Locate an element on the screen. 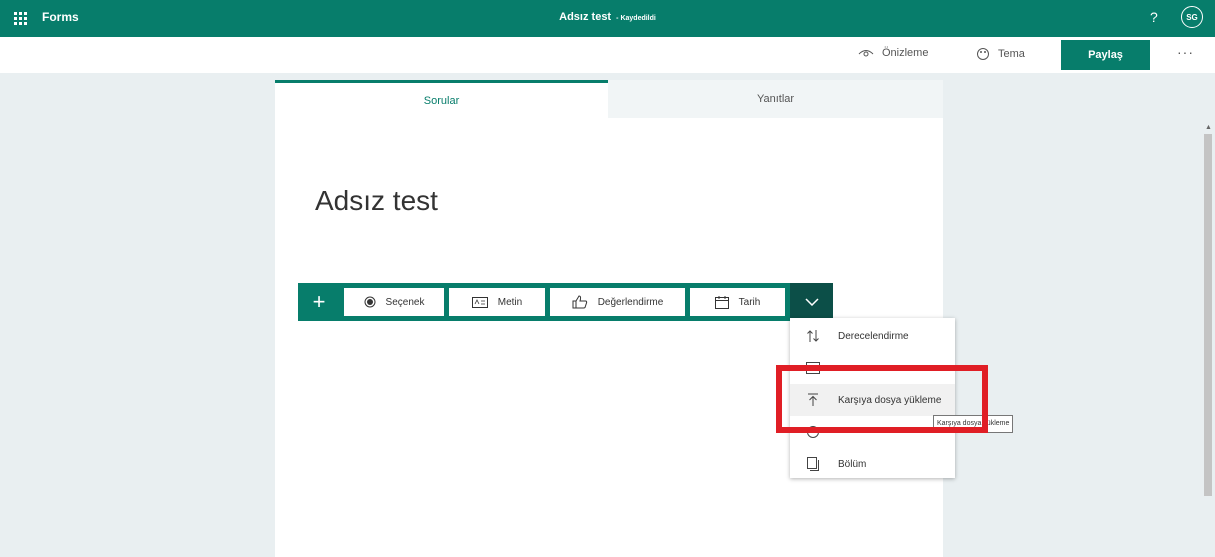 This screenshot has height=557, width=1215. thumbs-up-icon is located at coordinates (579, 302).